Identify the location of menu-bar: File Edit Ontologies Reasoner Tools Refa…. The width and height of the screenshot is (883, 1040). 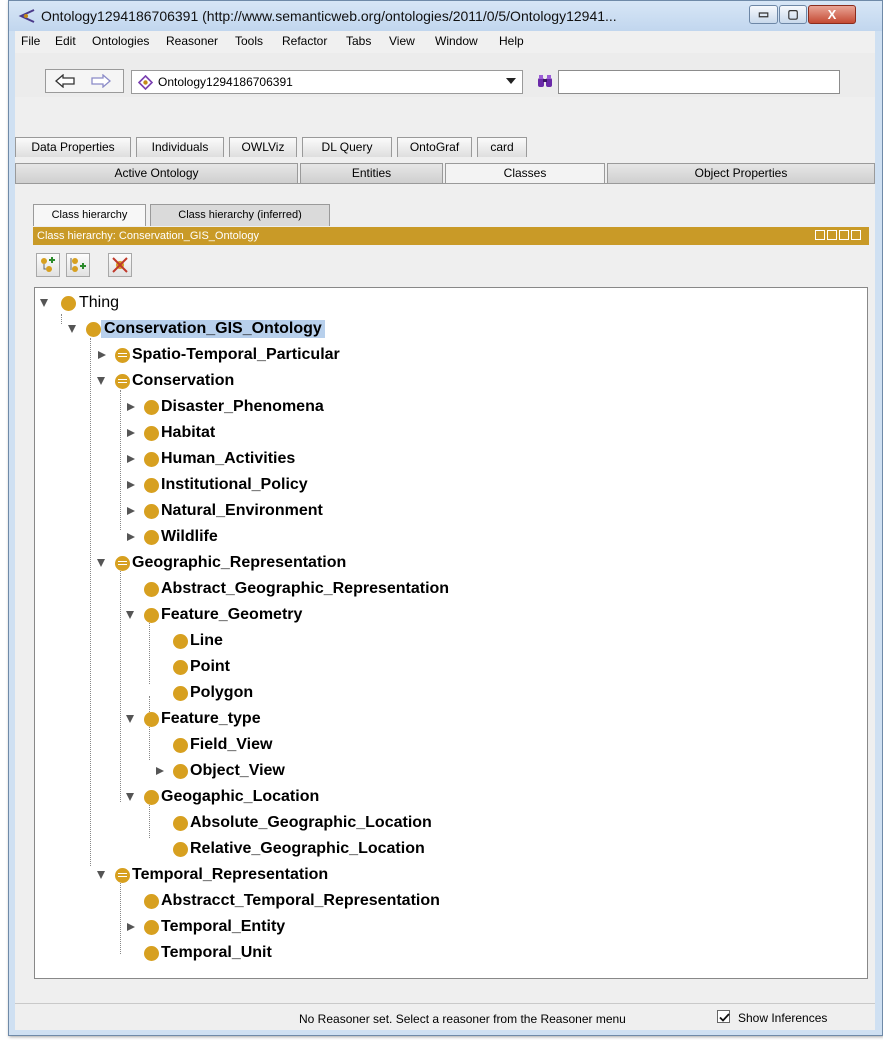
(445, 42).